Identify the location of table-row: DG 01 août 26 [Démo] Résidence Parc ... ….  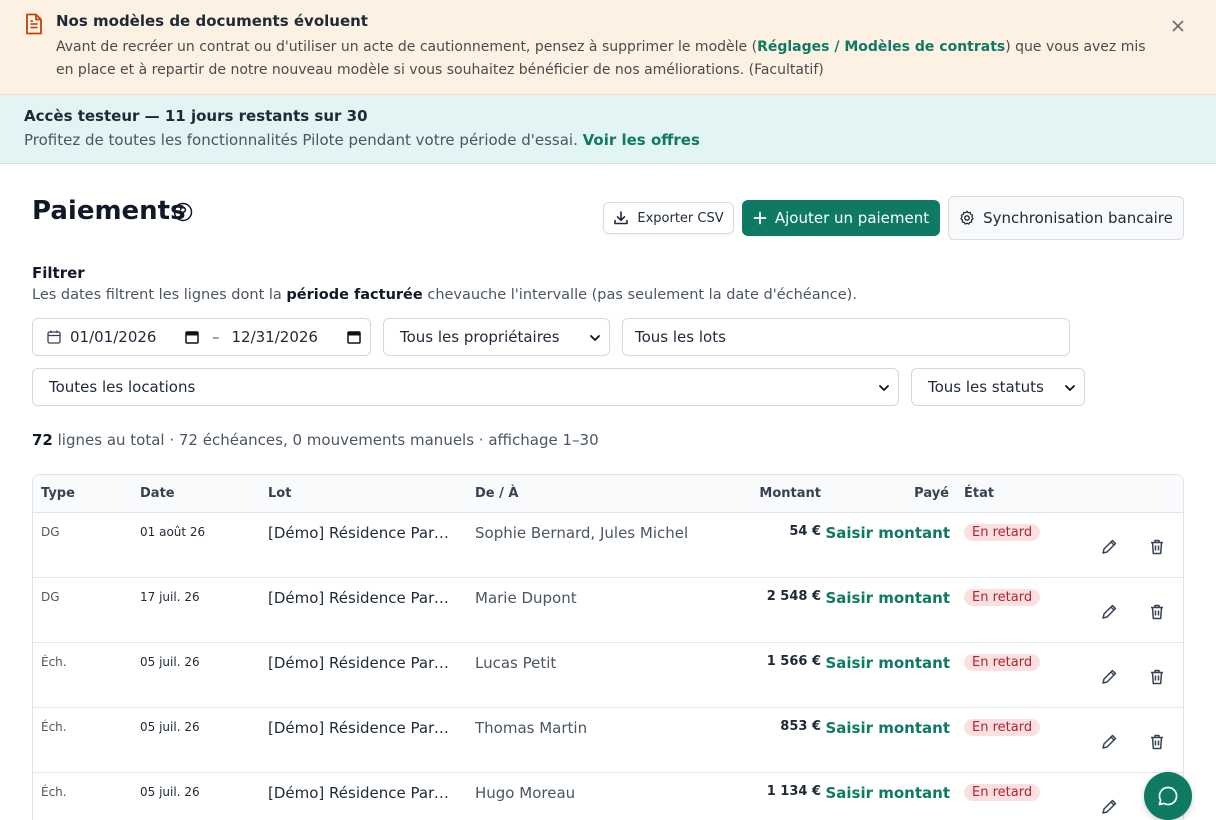
(608, 545).